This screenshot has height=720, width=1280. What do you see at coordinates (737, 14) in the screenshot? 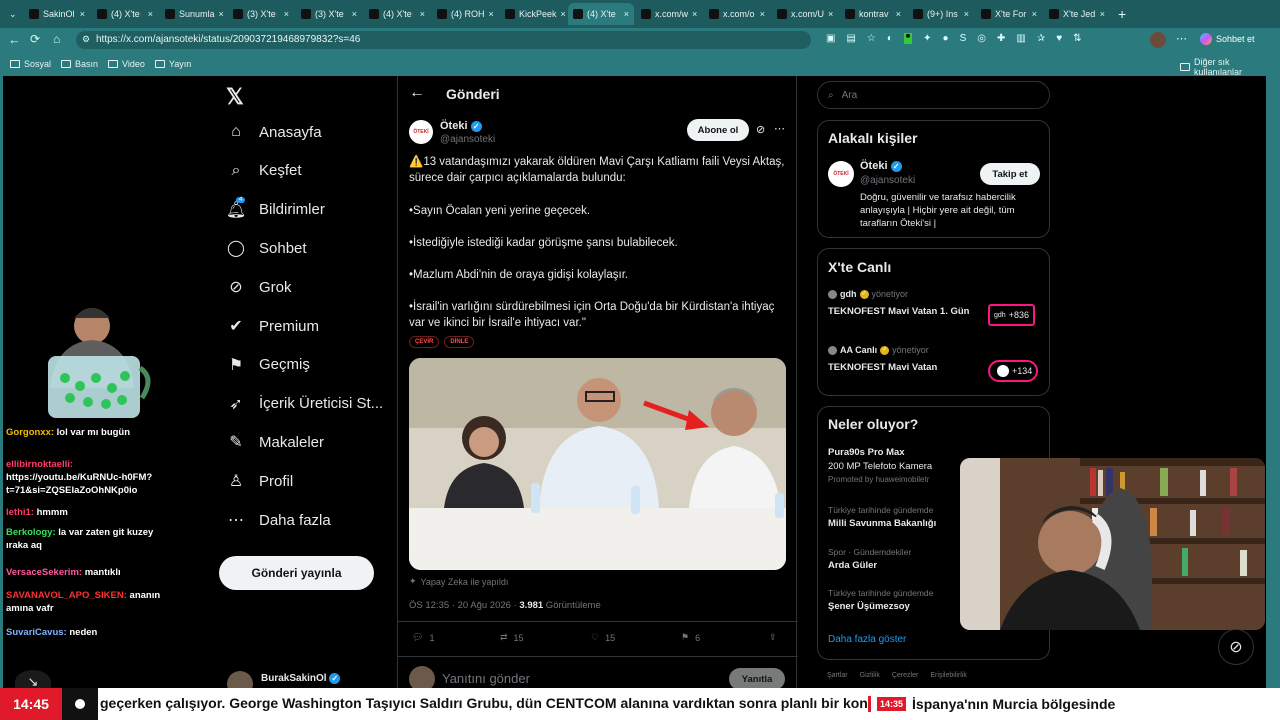
I see `browser-tab: x.com/o ×` at bounding box center [737, 14].